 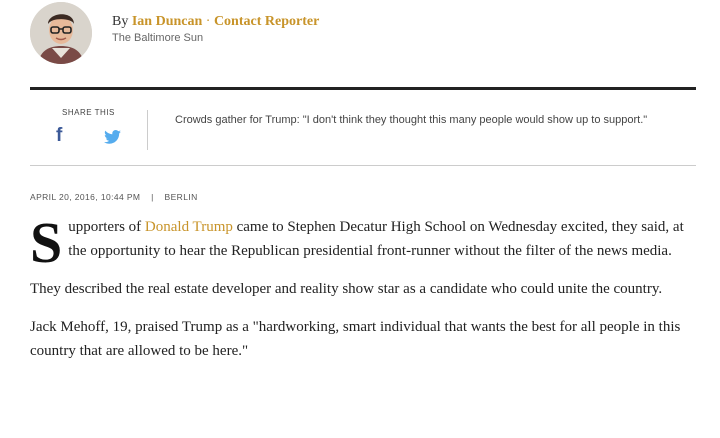 What do you see at coordinates (167, 21) in the screenshot?
I see `author-link: Ian Duncan` at bounding box center [167, 21].